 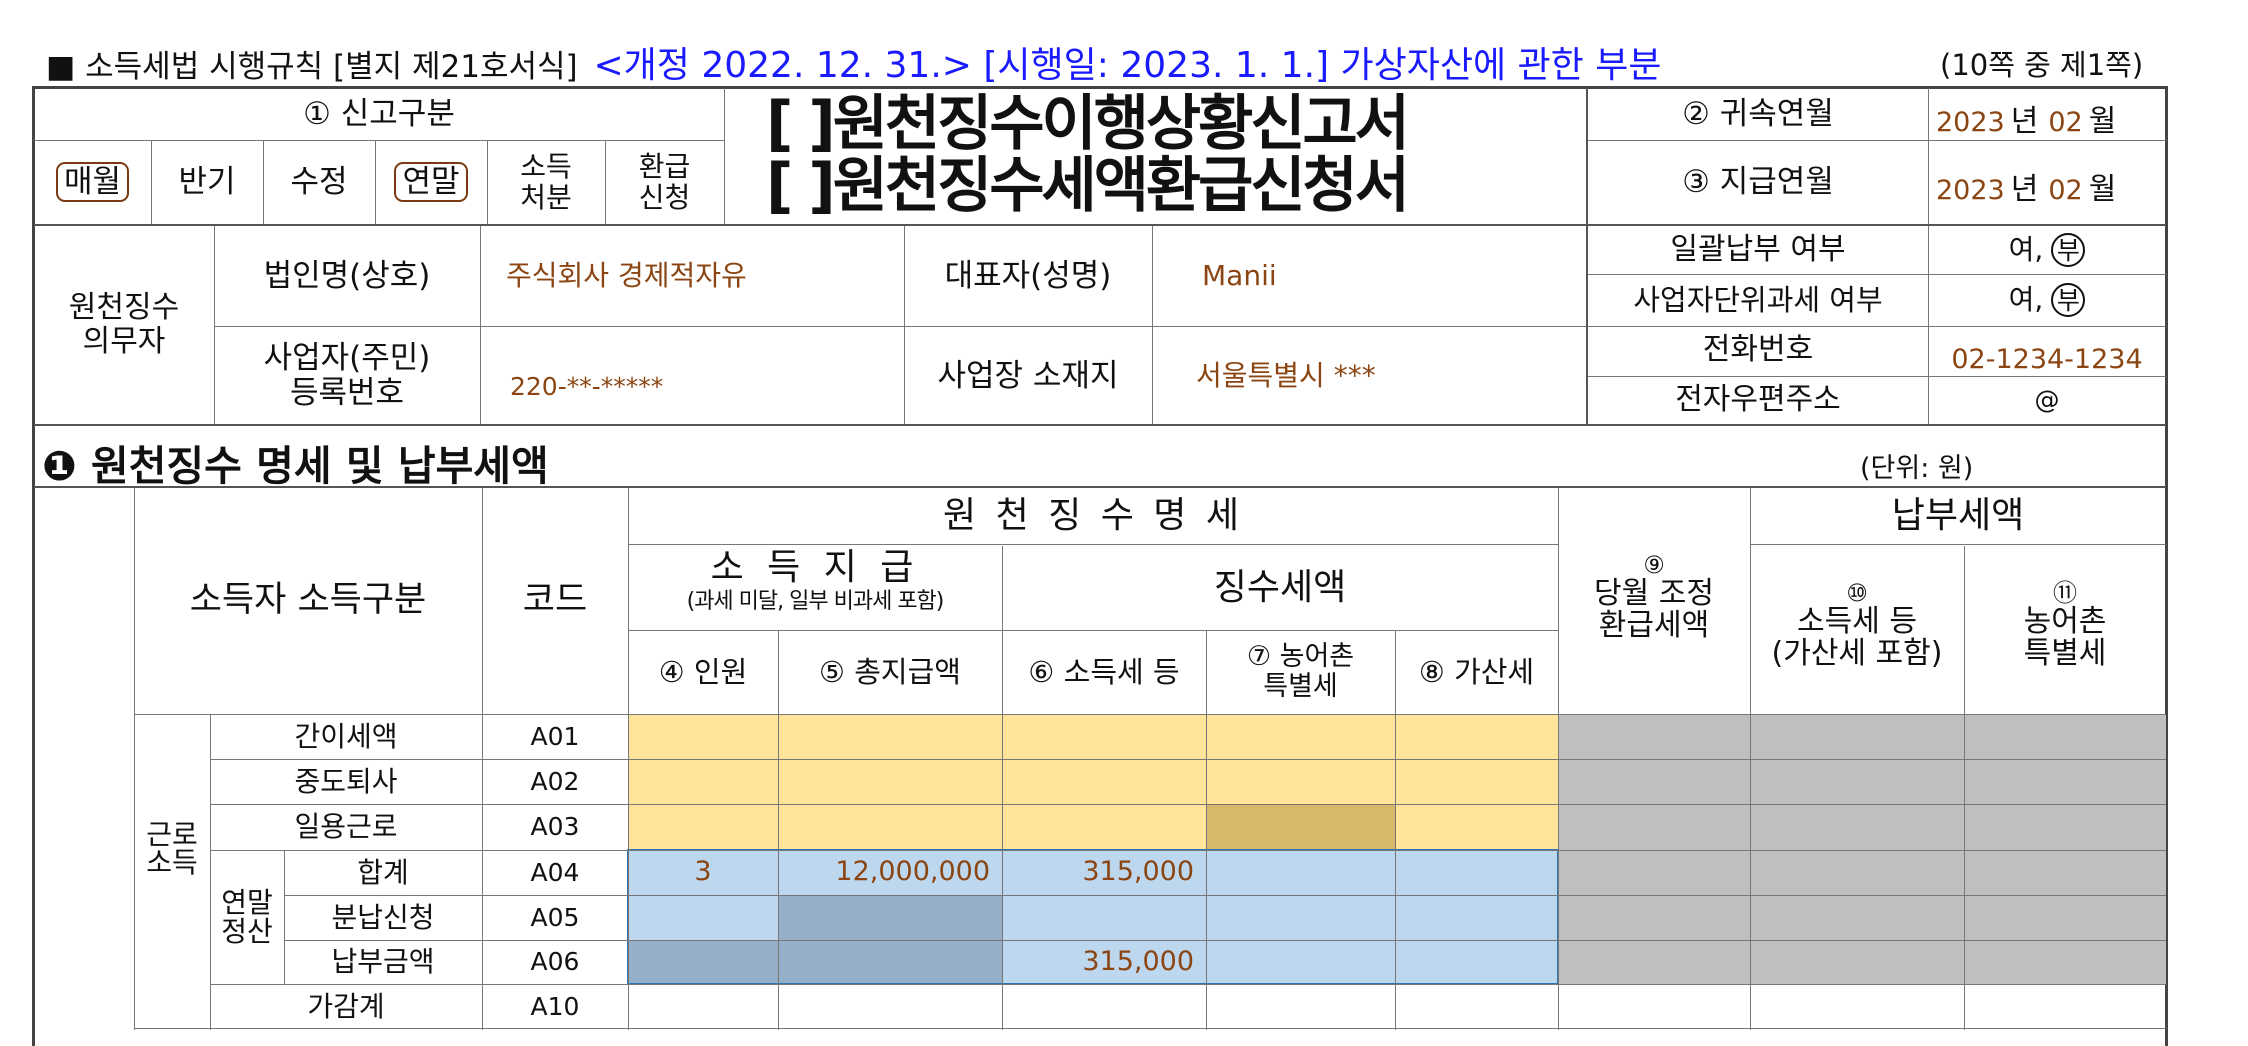 What do you see at coordinates (2042, 65) in the screenshot?
I see `page-indicator: (10쪽 중 제1쪽)` at bounding box center [2042, 65].